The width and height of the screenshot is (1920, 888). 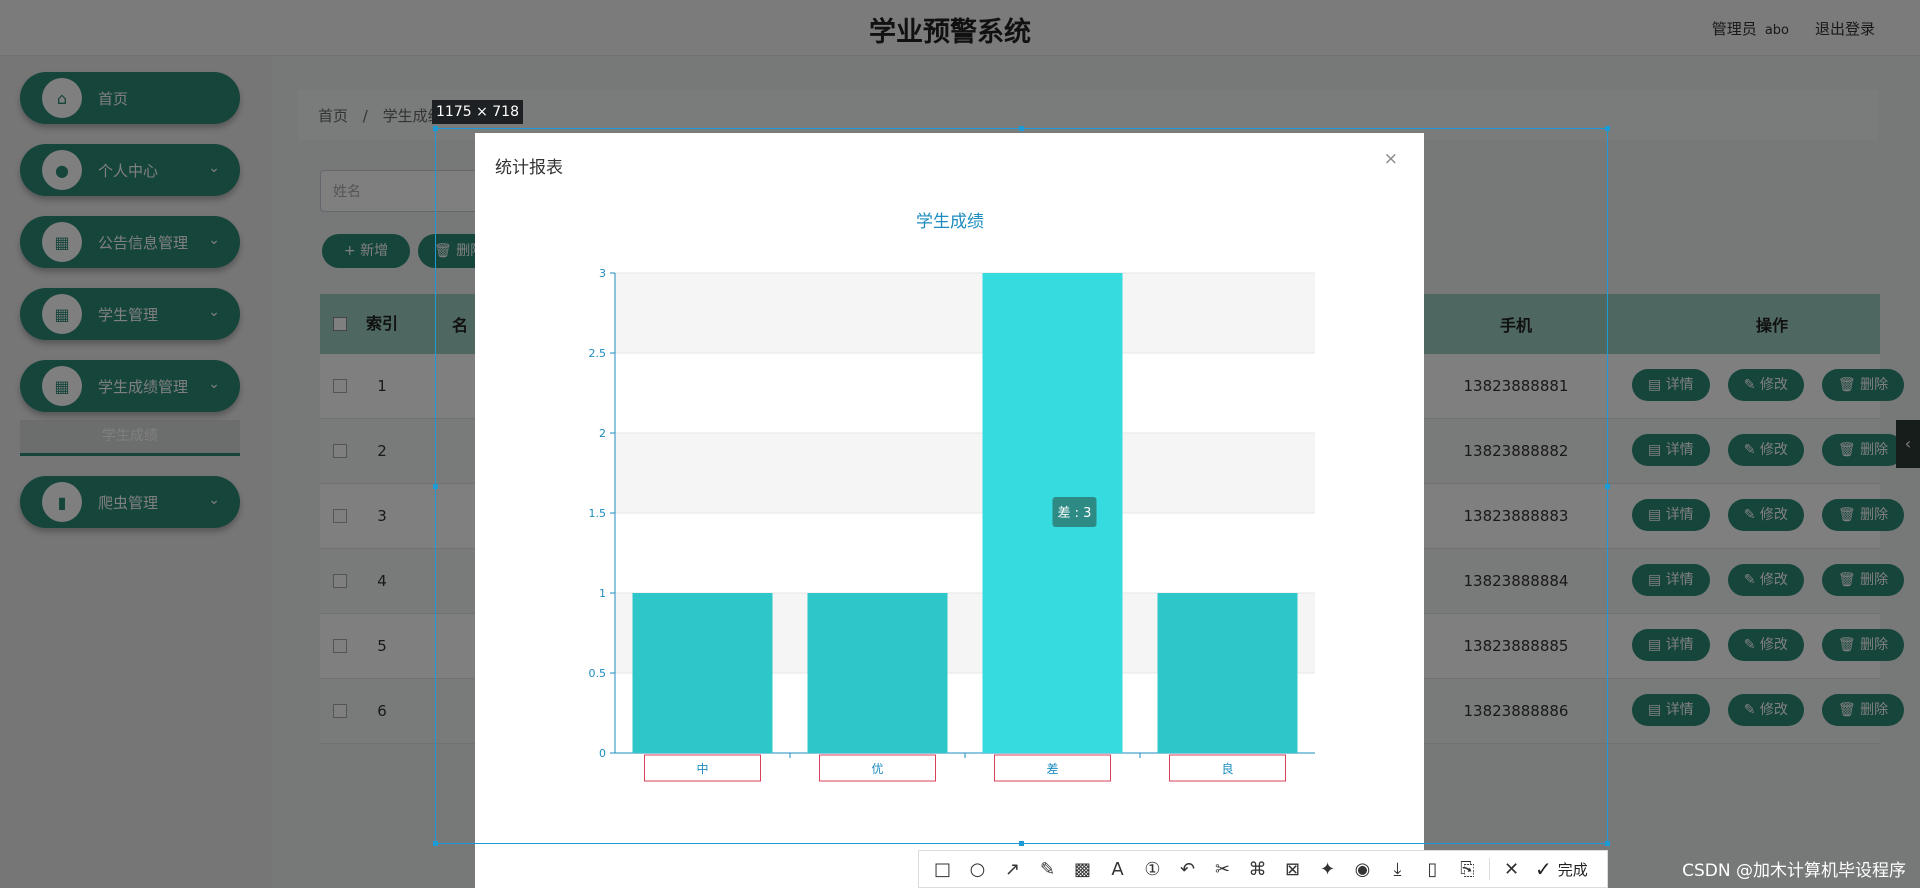 I want to click on check-icon: ✓, so click(x=1543, y=869).